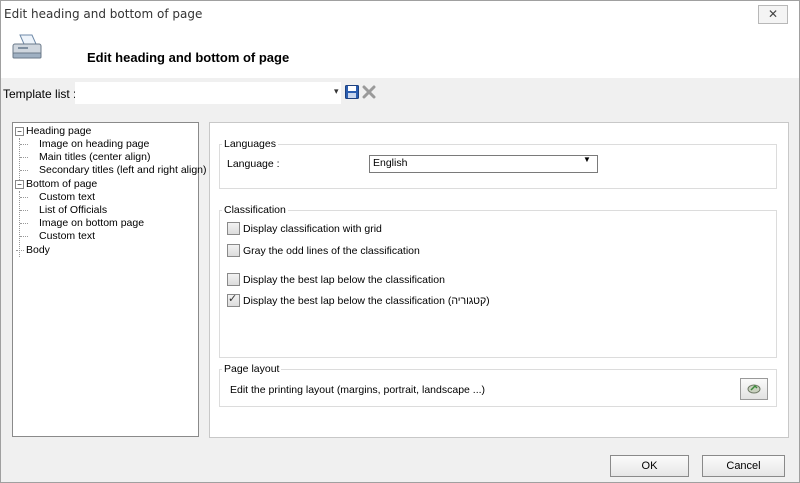  What do you see at coordinates (73, 210) in the screenshot?
I see `tree-node-officials: List of Officials` at bounding box center [73, 210].